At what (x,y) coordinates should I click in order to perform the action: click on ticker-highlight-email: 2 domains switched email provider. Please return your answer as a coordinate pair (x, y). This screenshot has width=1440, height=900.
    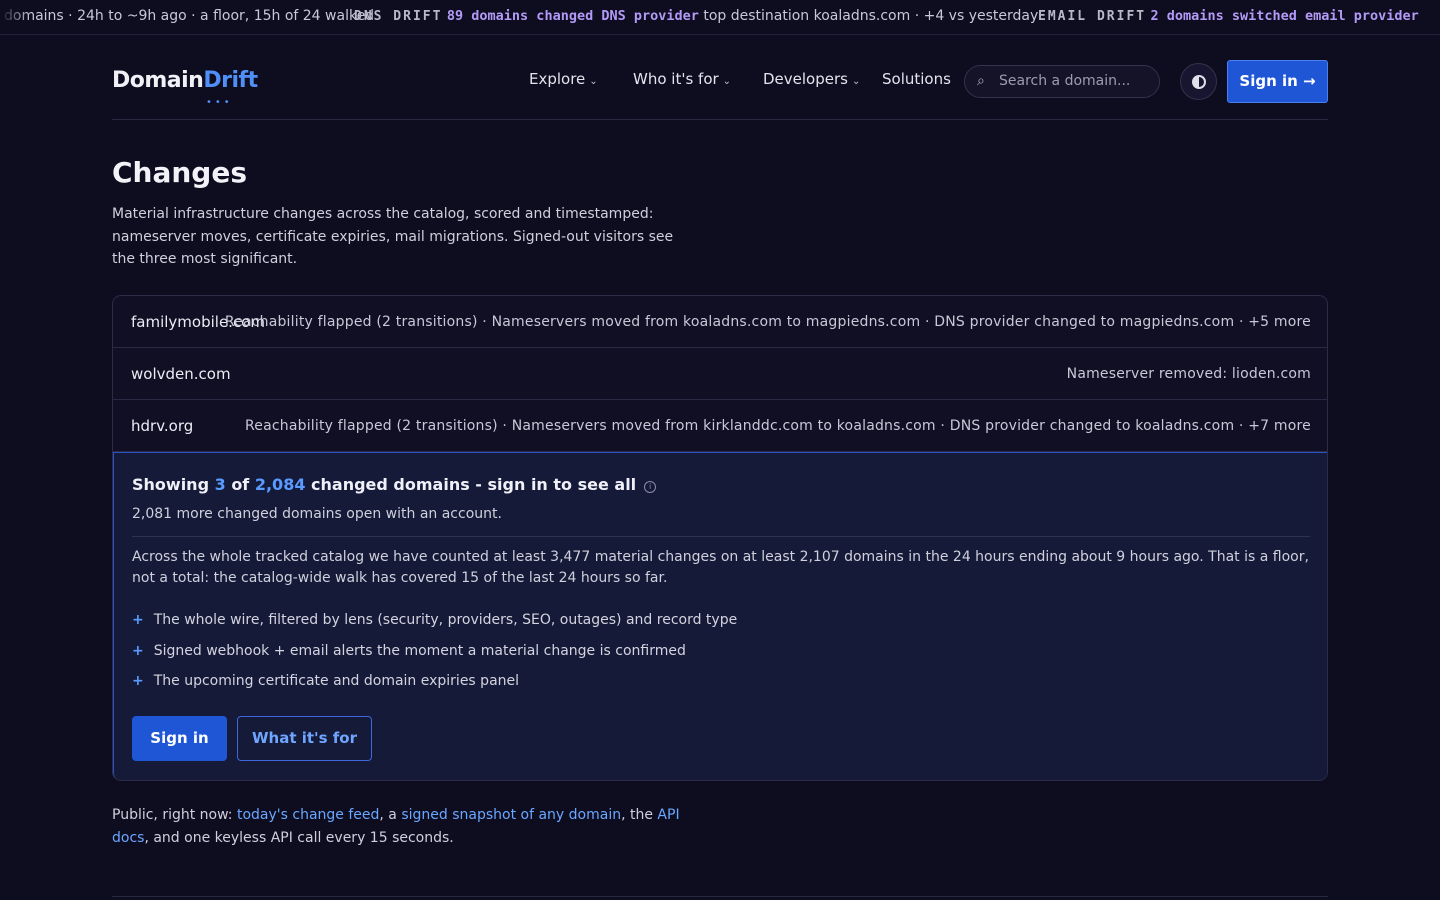
    Looking at the image, I should click on (1284, 16).